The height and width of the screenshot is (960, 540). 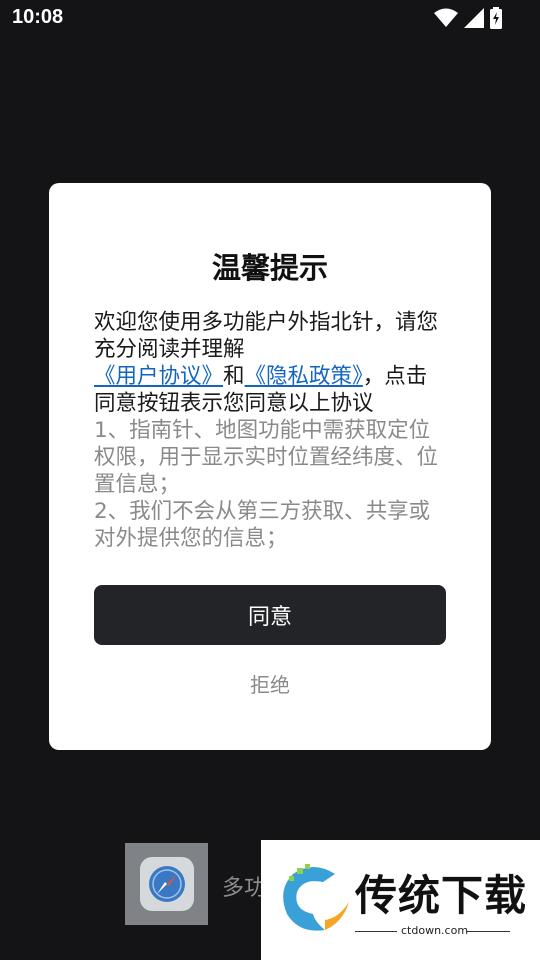 I want to click on refuse-button: 拒绝, so click(x=270, y=683).